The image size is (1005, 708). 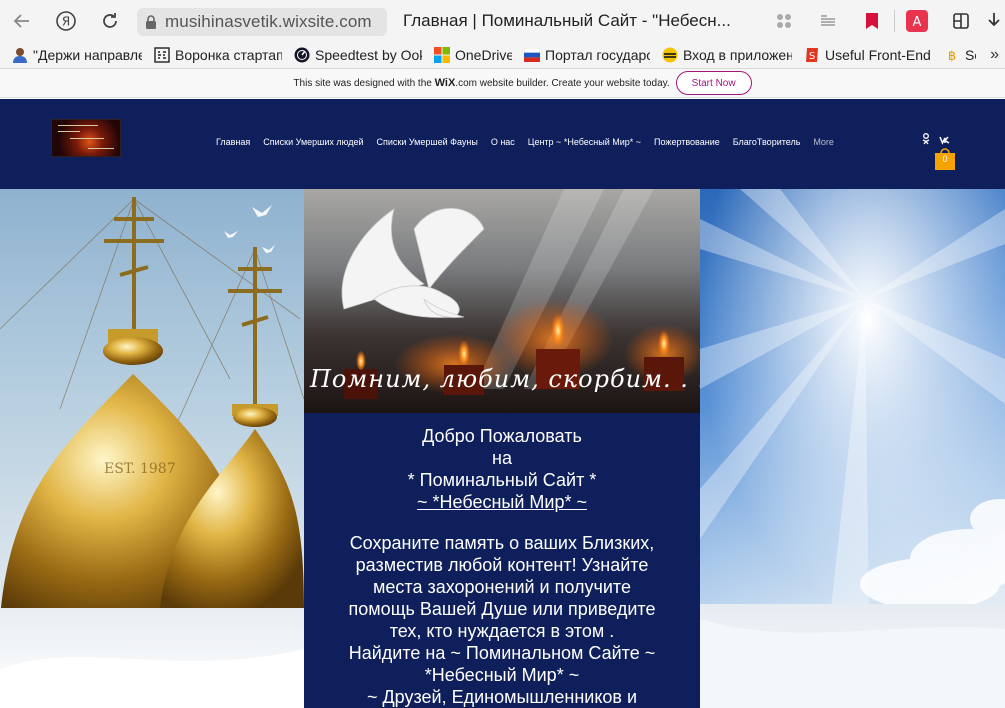 I want to click on bookmark-item: ฿ Scr, so click(x=954, y=55).